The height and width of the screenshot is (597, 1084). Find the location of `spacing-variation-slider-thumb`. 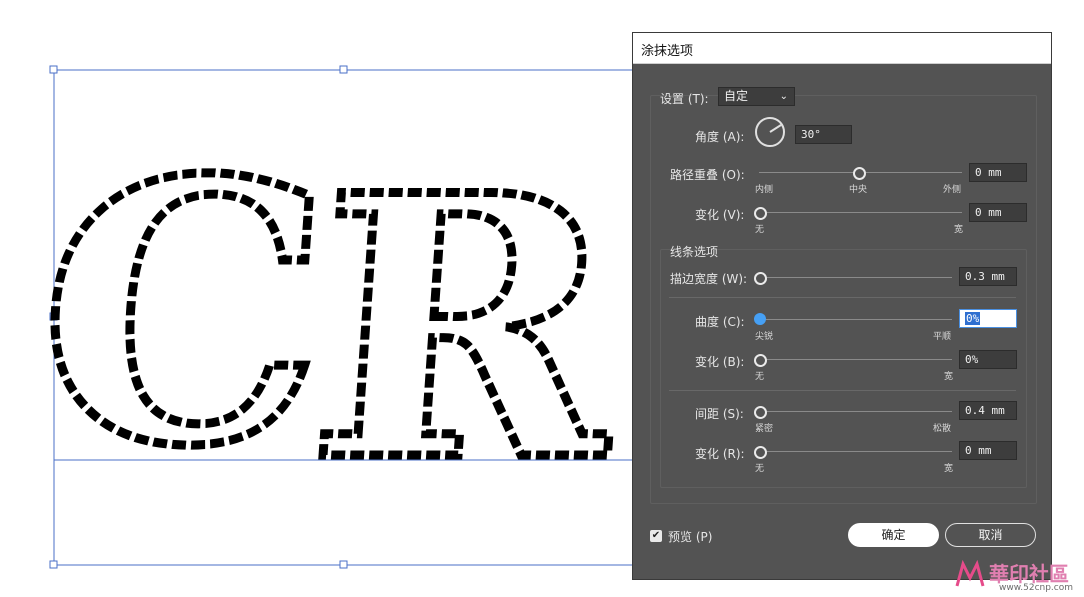

spacing-variation-slider-thumb is located at coordinates (760, 452).